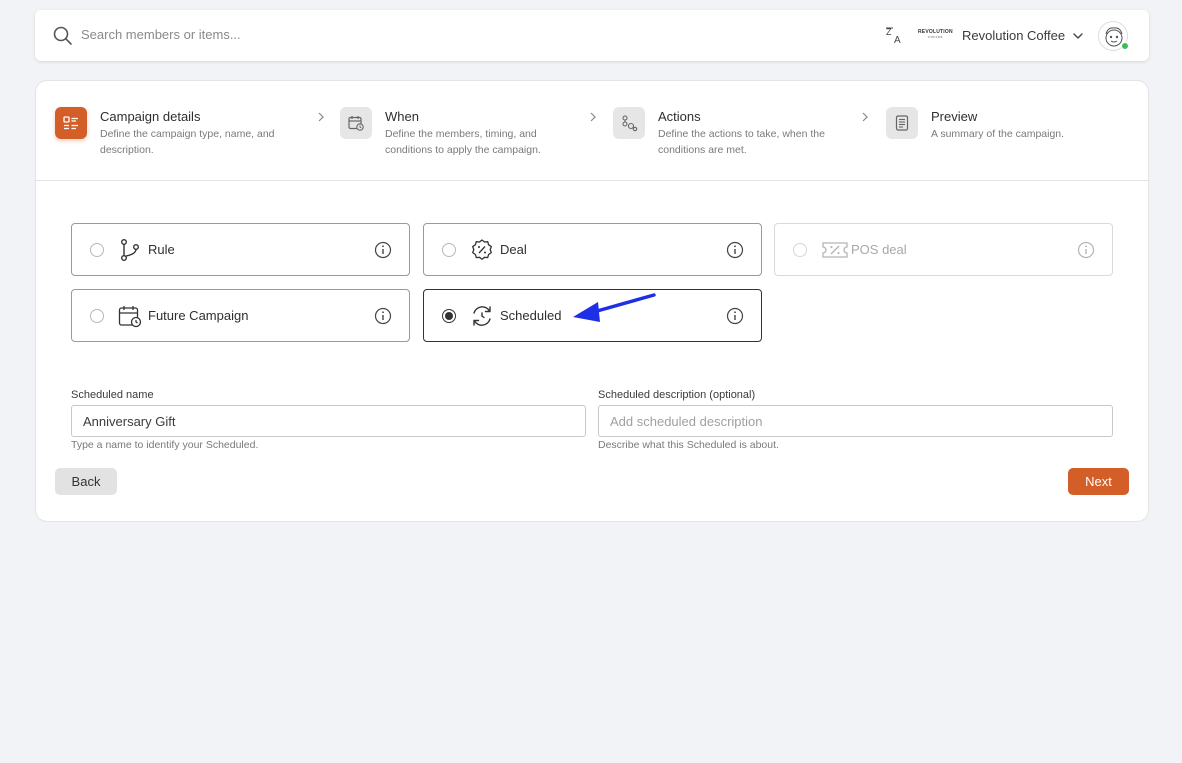 The height and width of the screenshot is (763, 1182). What do you see at coordinates (482, 316) in the screenshot?
I see `refresh-clock-icon` at bounding box center [482, 316].